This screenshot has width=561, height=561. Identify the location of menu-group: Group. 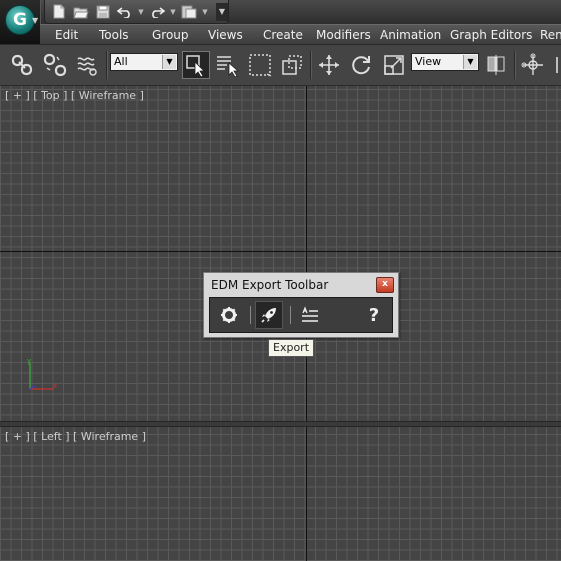
(170, 35).